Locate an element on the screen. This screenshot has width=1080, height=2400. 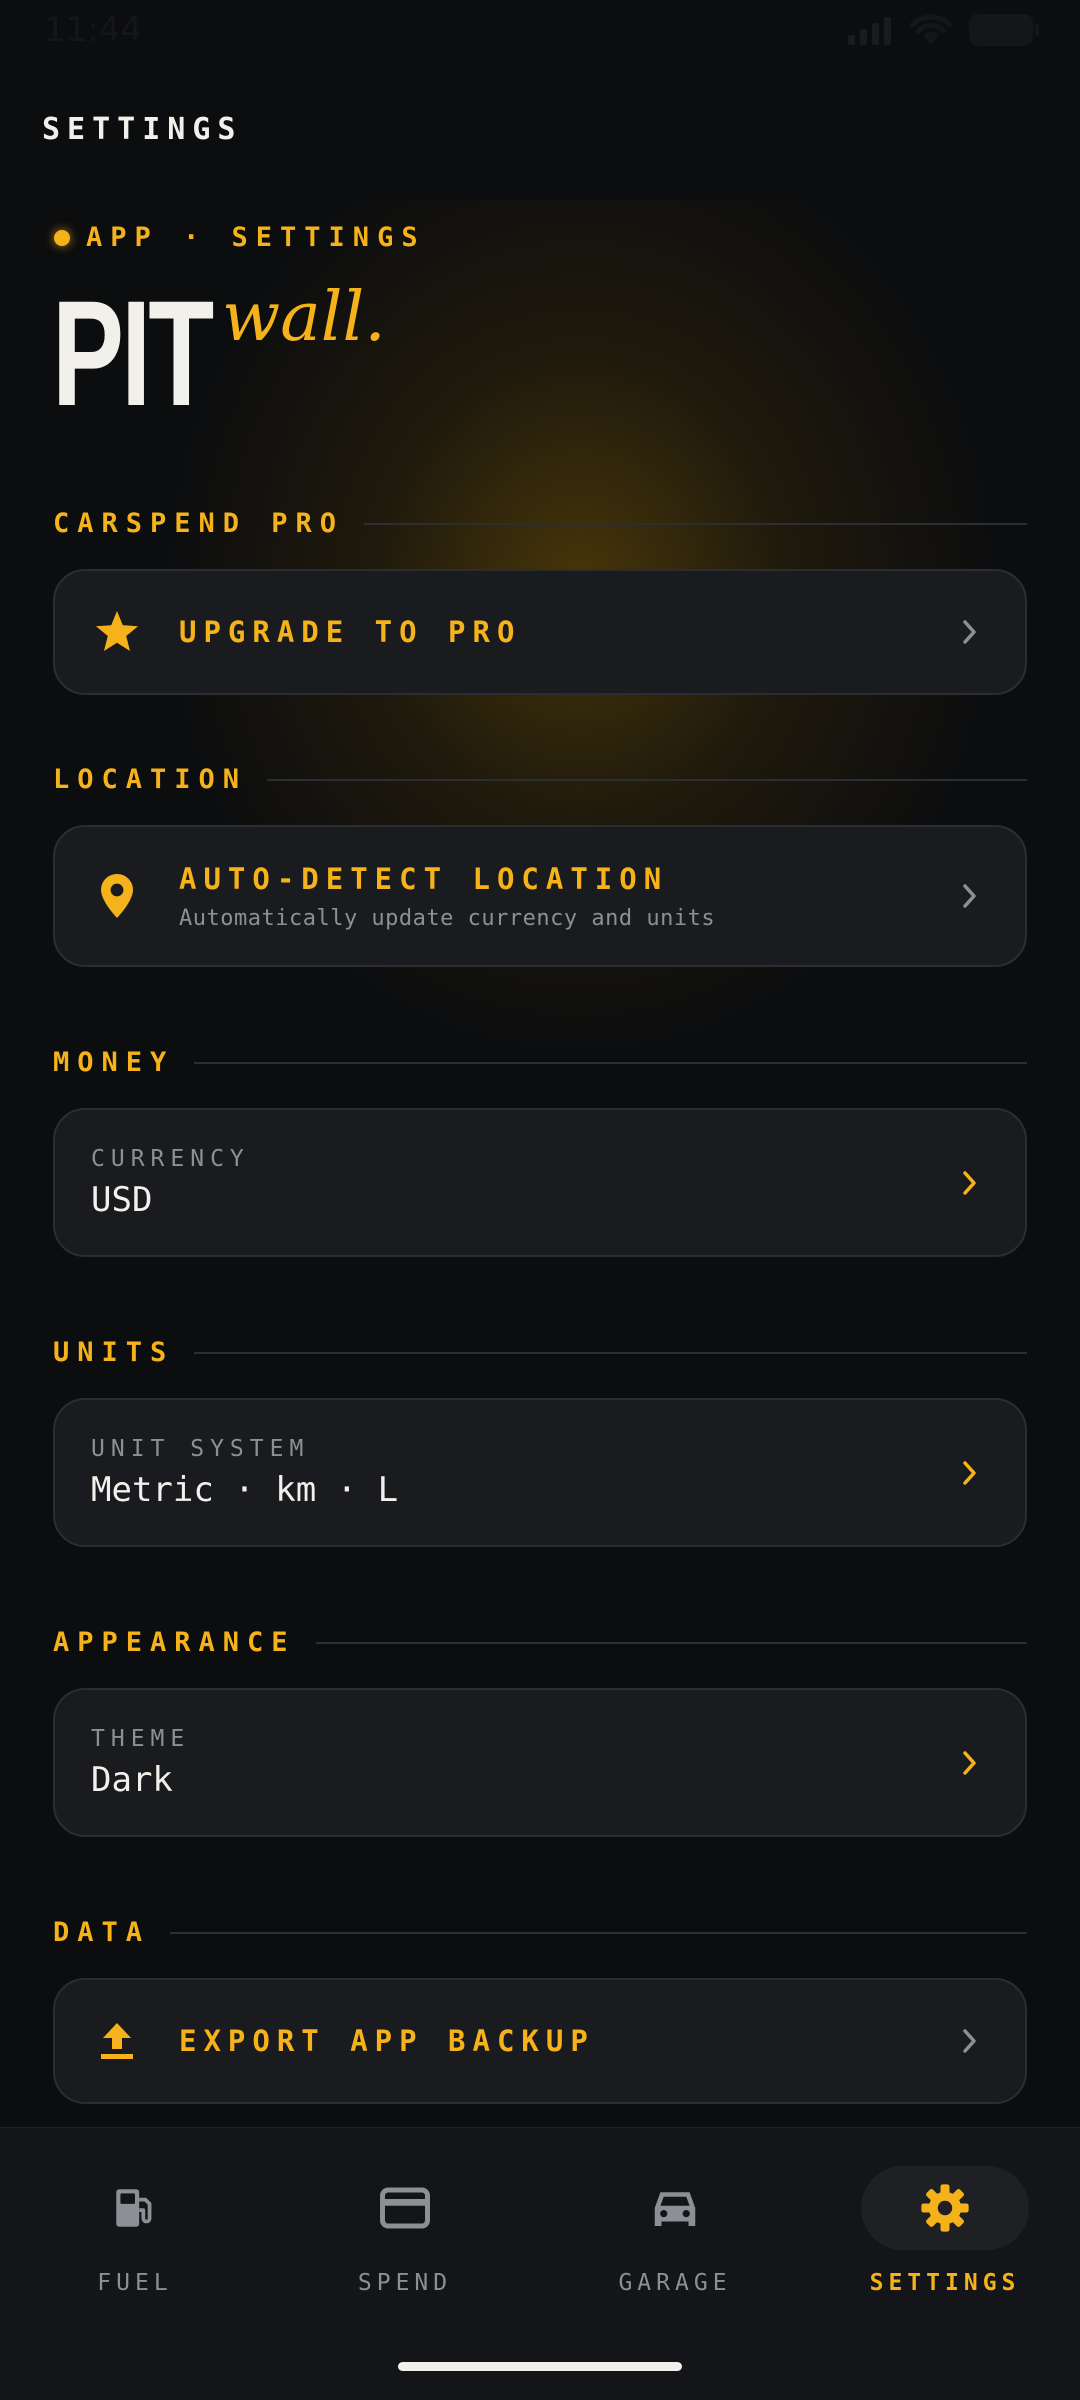
unit-system-value: Metric · km · L is located at coordinates (245, 1489).